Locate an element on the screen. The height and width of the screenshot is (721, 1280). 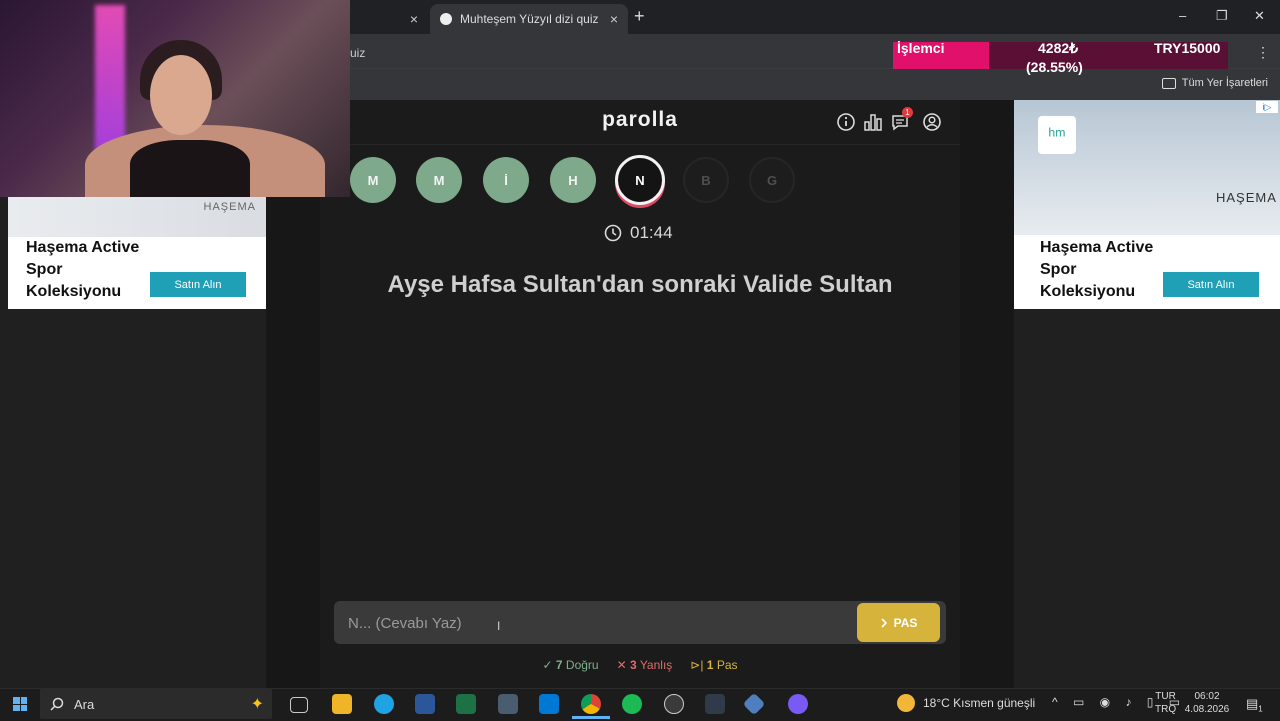
clock-time: 06:02 is located at coordinates (1207, 696).